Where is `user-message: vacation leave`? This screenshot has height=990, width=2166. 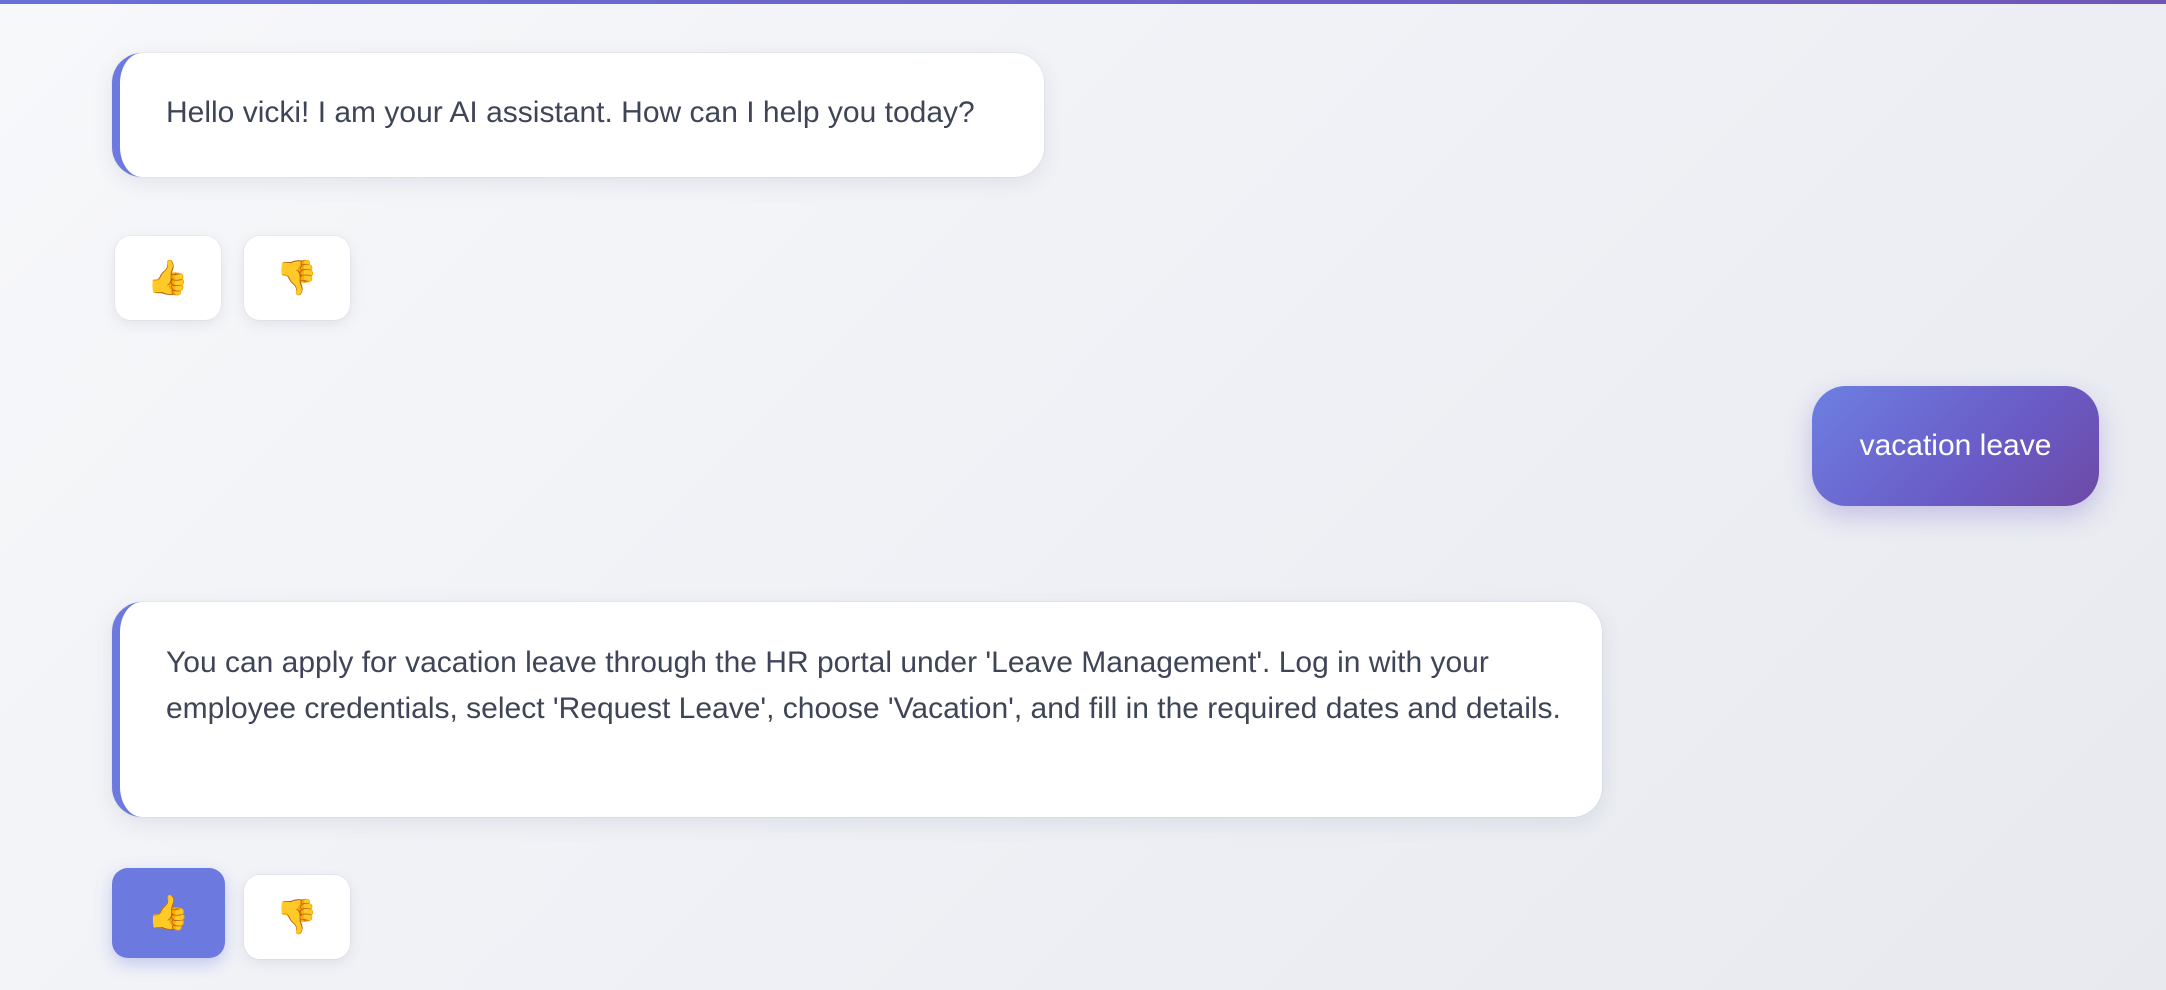
user-message: vacation leave is located at coordinates (1955, 446).